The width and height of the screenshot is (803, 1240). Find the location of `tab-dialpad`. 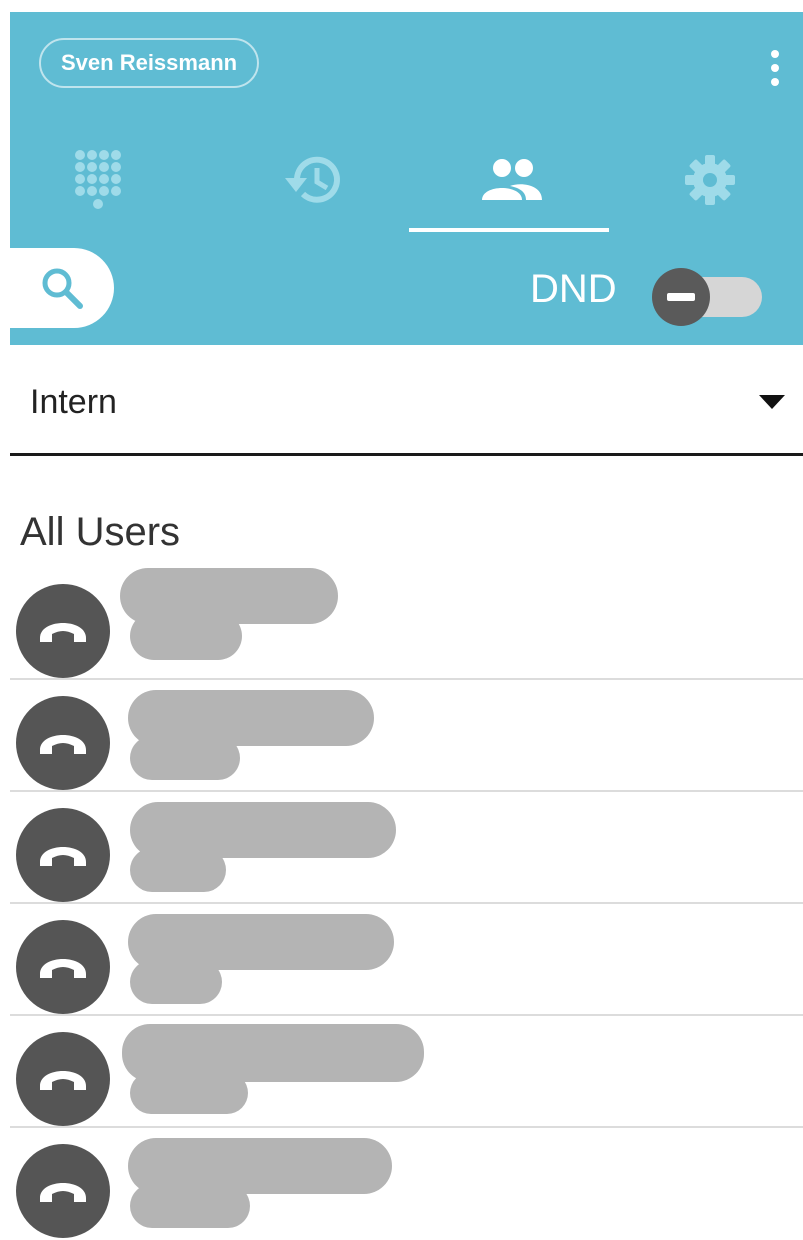

tab-dialpad is located at coordinates (98, 180).